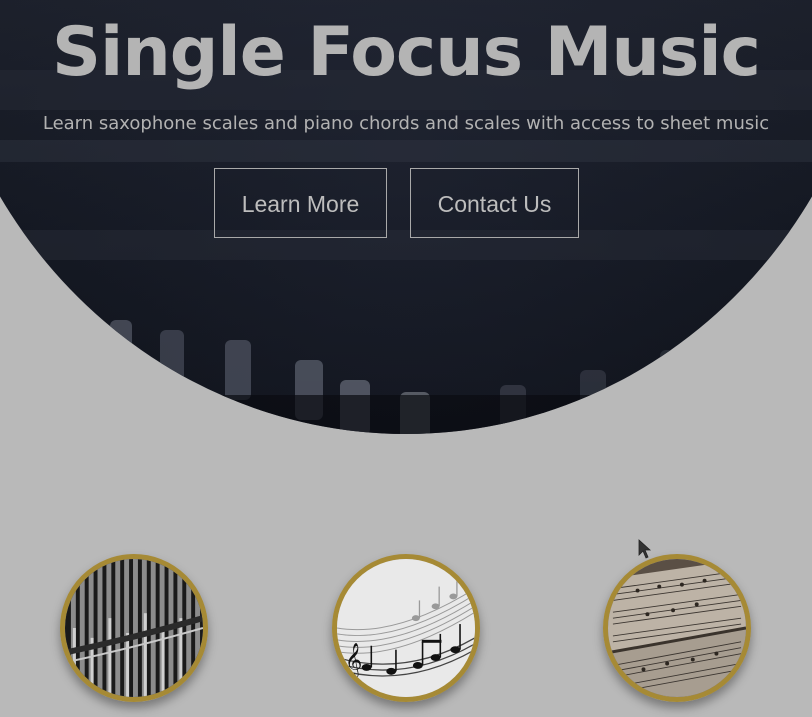 This screenshot has height=717, width=812. Describe the element at coordinates (406, 52) in the screenshot. I see `page-title: Single Focus Music` at that location.